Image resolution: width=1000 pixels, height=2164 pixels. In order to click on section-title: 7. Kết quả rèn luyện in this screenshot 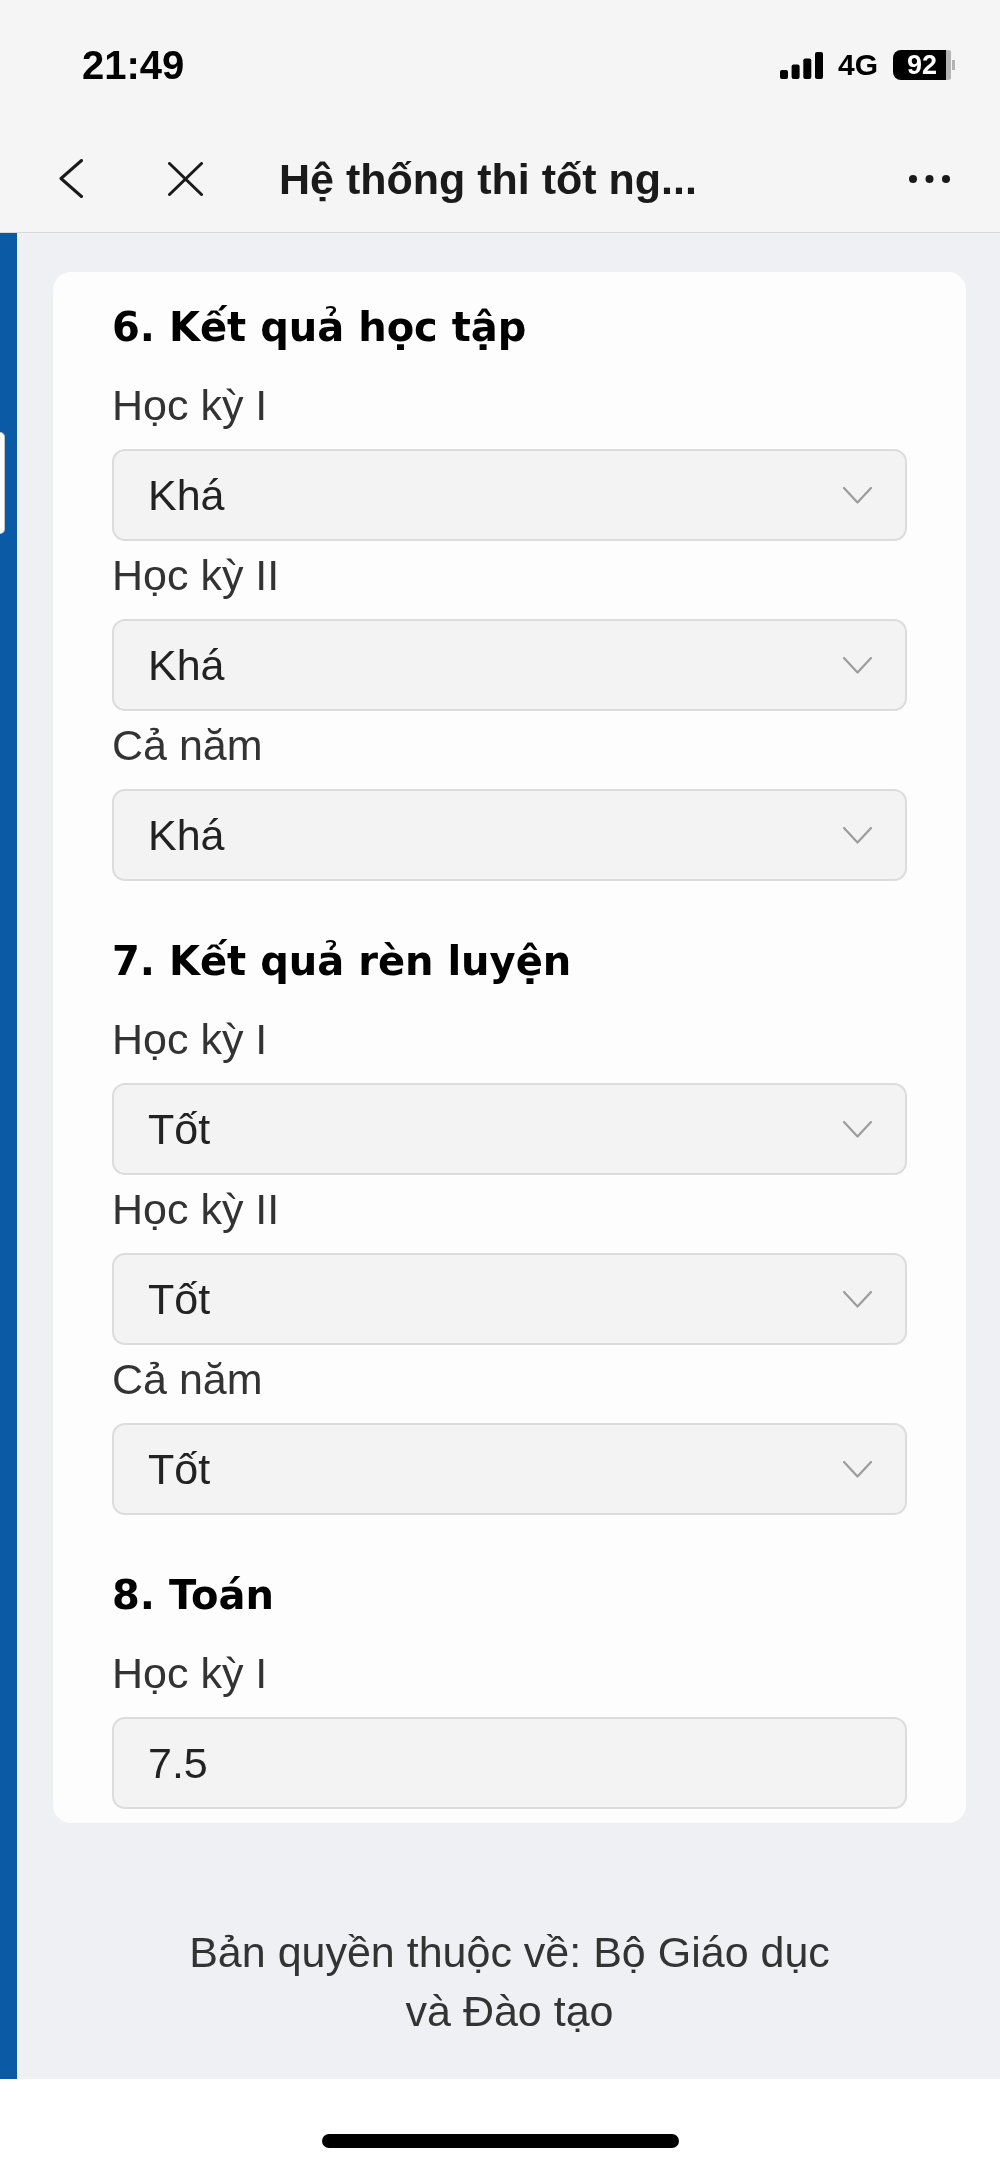, I will do `click(342, 961)`.